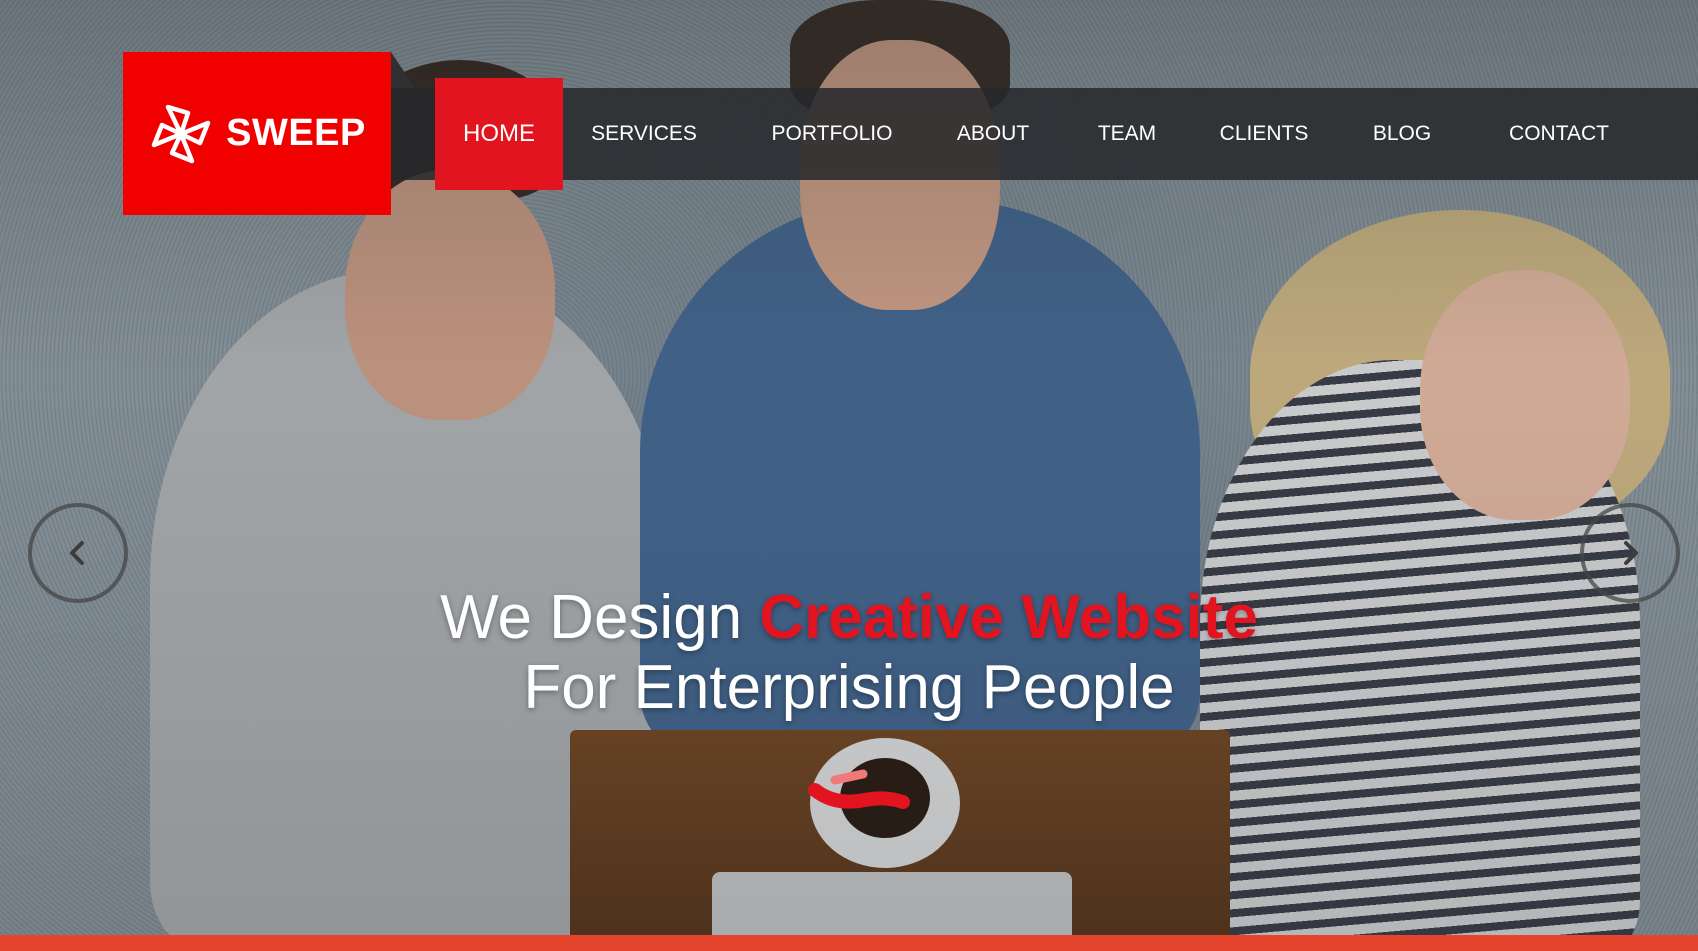 The width and height of the screenshot is (1698, 951). Describe the element at coordinates (499, 134) in the screenshot. I see `nav-item-home: HOME` at that location.